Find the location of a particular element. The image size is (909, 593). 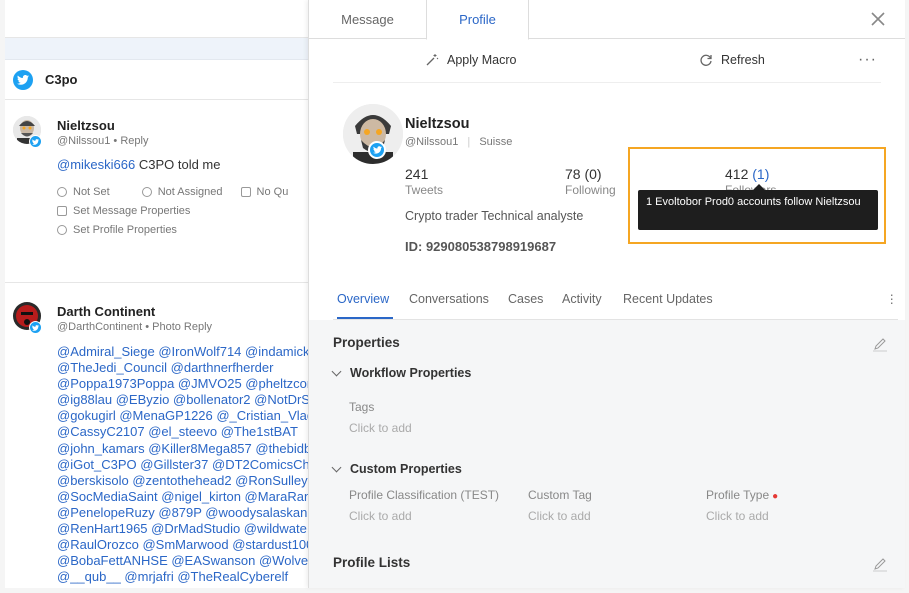

profile-type-text: Profile Type is located at coordinates (738, 495).